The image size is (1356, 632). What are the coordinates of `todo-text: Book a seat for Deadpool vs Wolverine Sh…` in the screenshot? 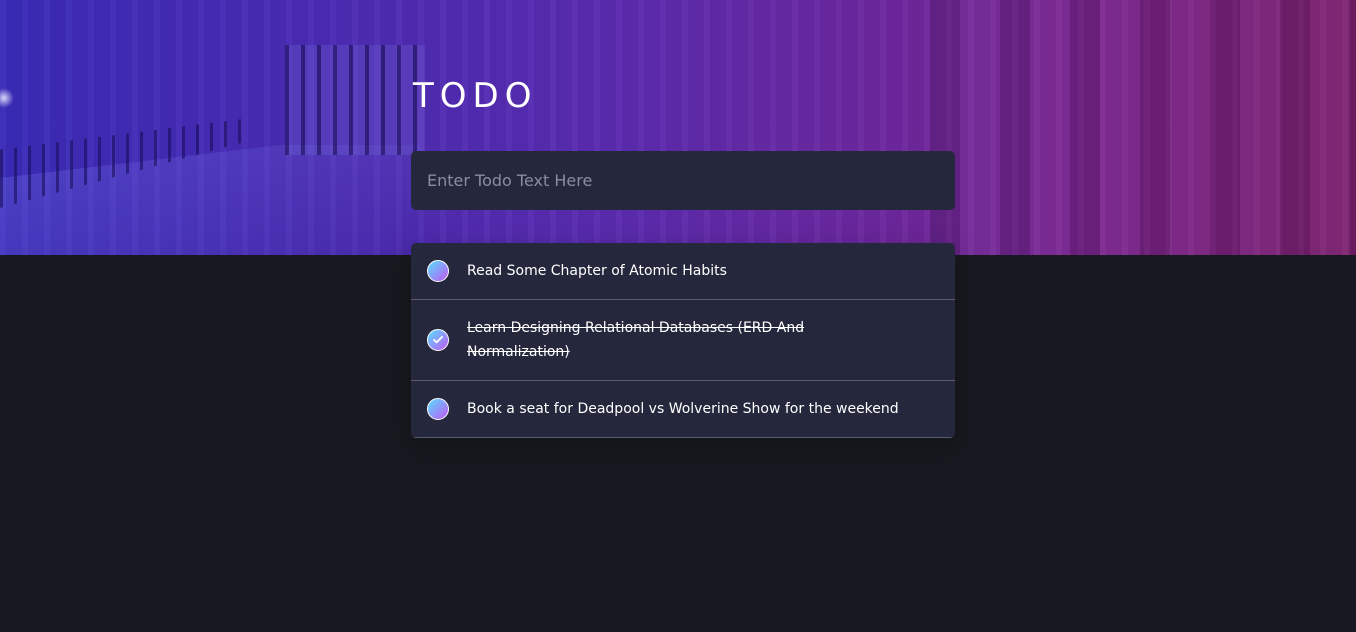 It's located at (683, 409).